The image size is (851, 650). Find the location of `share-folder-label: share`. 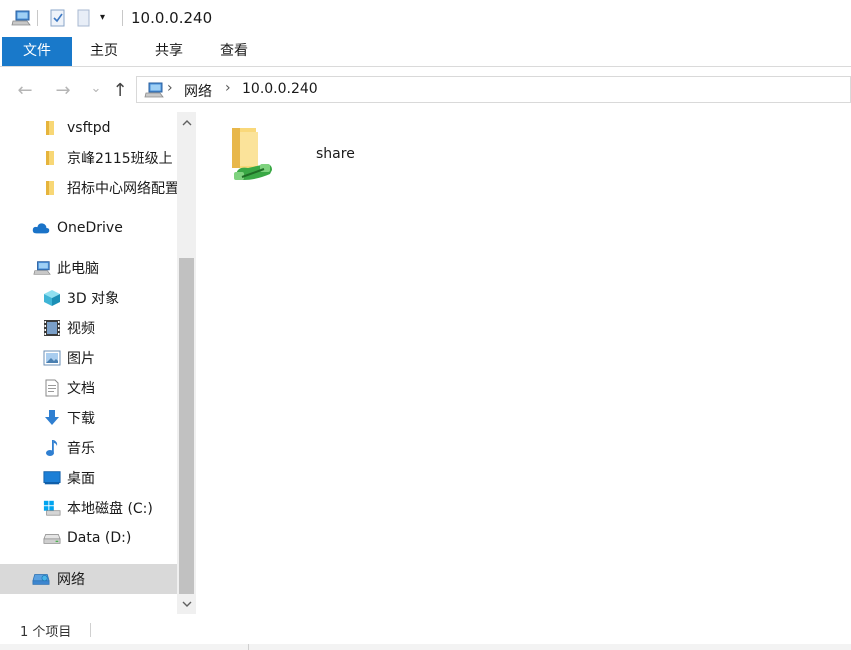

share-folder-label: share is located at coordinates (335, 154).